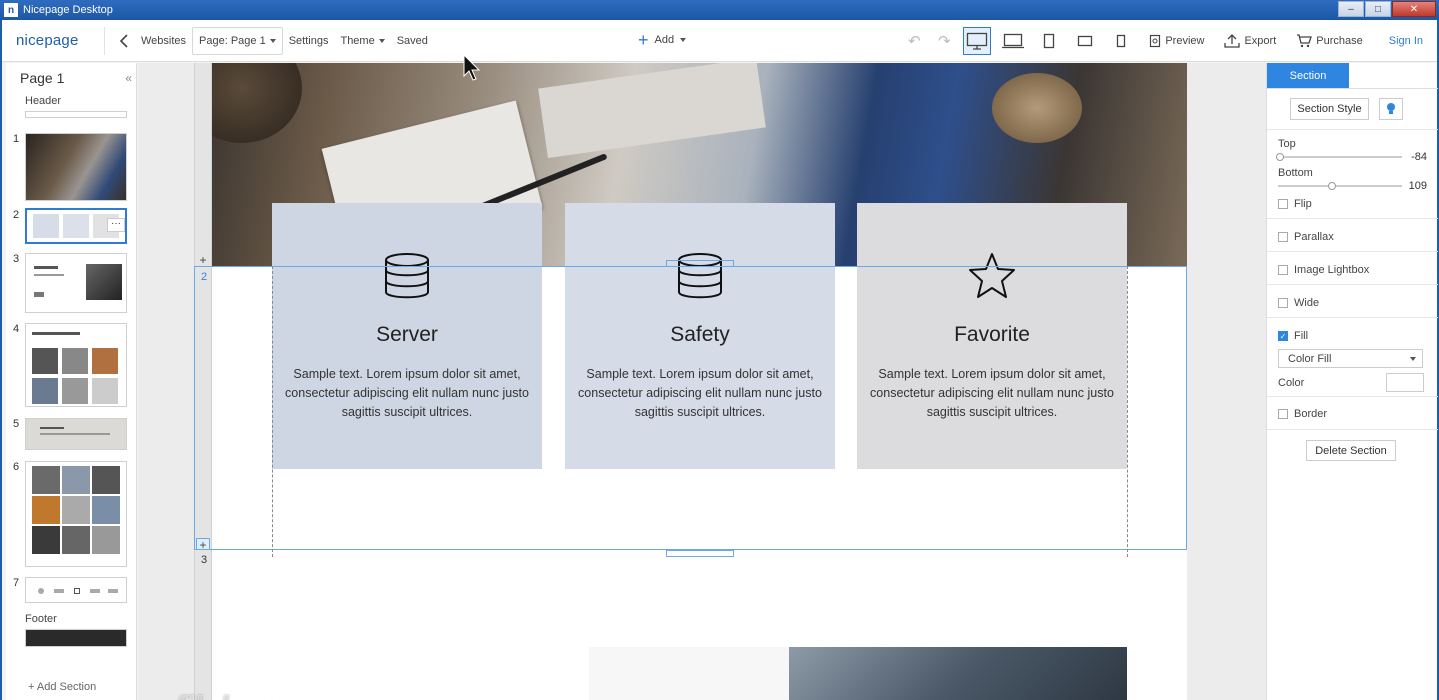 The width and height of the screenshot is (1439, 700). Describe the element at coordinates (1283, 204) in the screenshot. I see `flip-checkbox` at that location.